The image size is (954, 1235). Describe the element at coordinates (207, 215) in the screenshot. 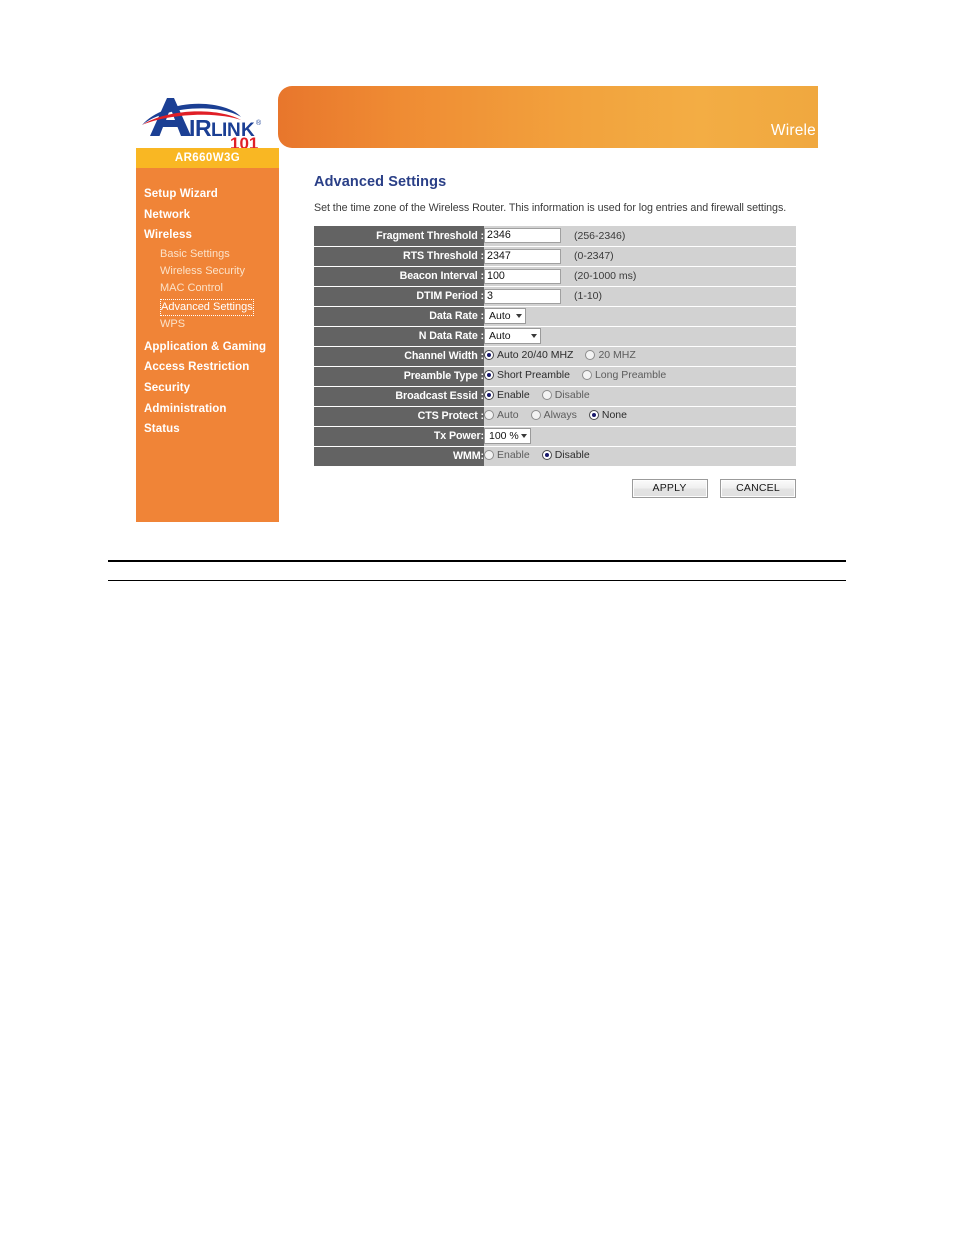

I see `sidebar-item-network: Network` at that location.